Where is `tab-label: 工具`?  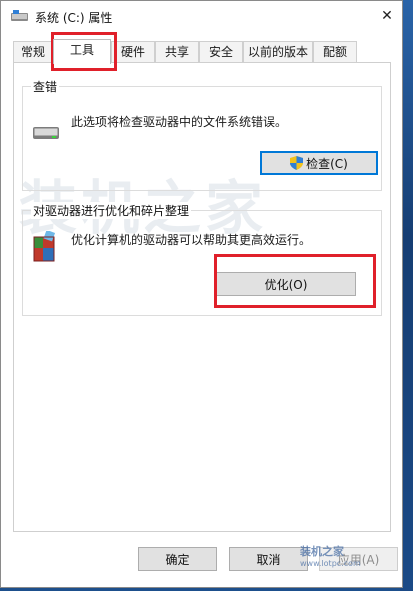 tab-label: 工具 is located at coordinates (81, 50).